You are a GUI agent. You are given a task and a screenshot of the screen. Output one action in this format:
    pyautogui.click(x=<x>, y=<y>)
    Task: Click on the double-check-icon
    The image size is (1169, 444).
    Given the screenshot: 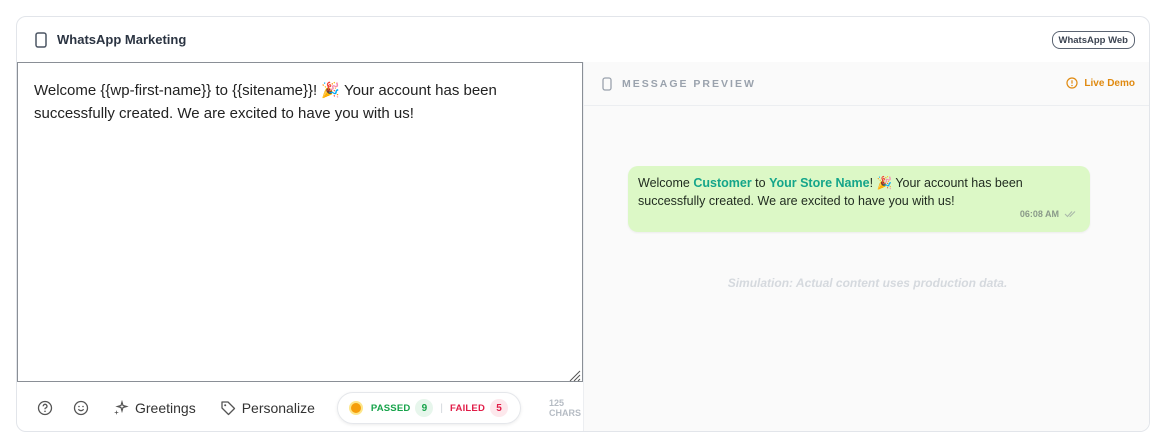 What is the action you would take?
    pyautogui.click(x=1070, y=214)
    